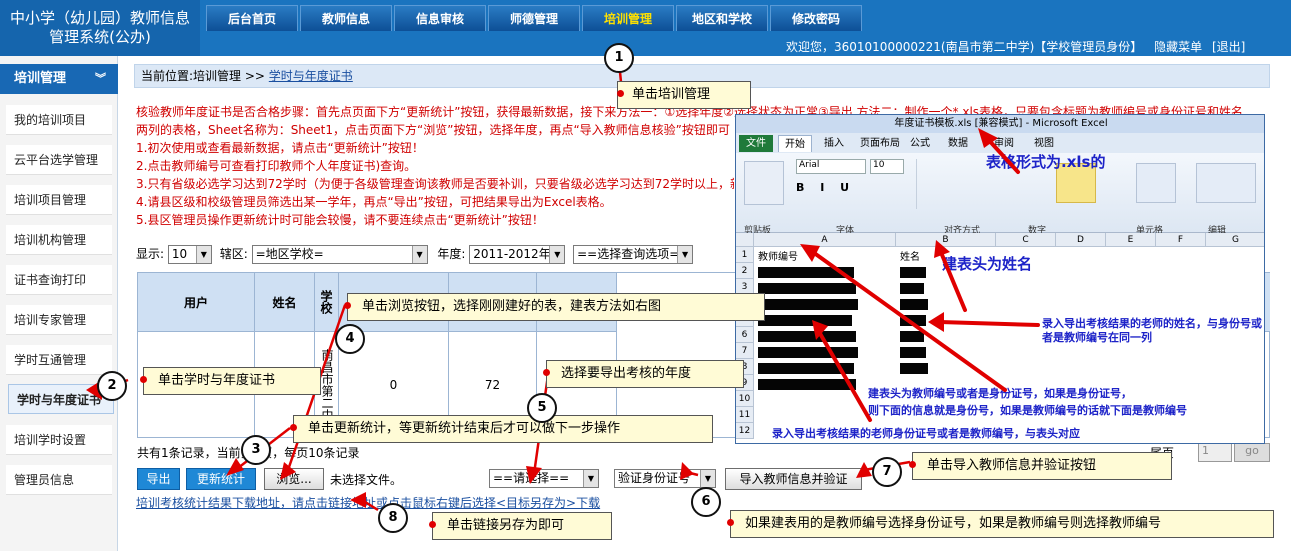  I want to click on callout-8: 单击链接另存为即可, so click(522, 526).